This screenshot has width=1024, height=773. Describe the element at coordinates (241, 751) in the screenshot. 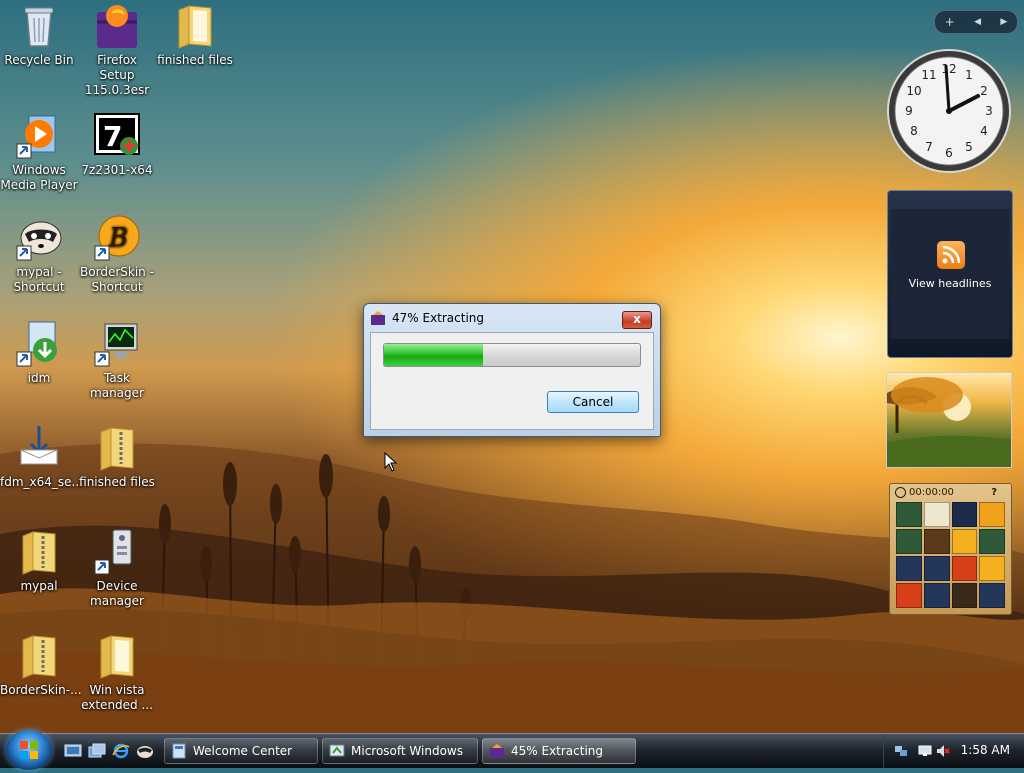

I see `taskbar-item-welcome-center: Welcome Center` at that location.